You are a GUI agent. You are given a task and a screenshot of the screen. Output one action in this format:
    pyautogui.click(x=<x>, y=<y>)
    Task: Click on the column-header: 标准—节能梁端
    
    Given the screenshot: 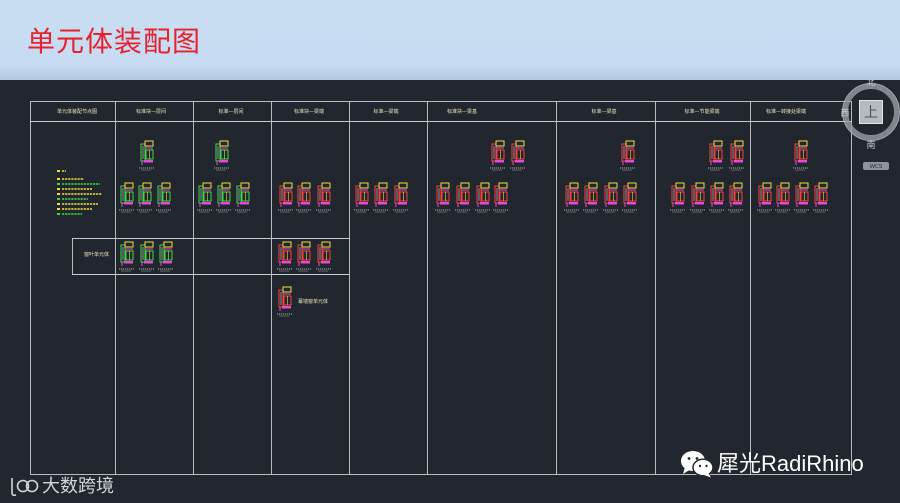 What is the action you would take?
    pyautogui.click(x=701, y=111)
    